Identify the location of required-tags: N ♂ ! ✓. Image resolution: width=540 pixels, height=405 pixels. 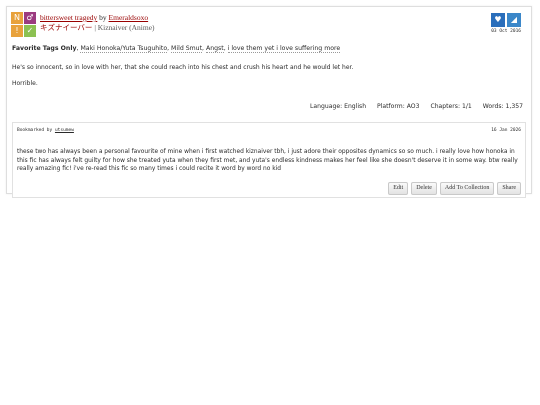
(24, 25).